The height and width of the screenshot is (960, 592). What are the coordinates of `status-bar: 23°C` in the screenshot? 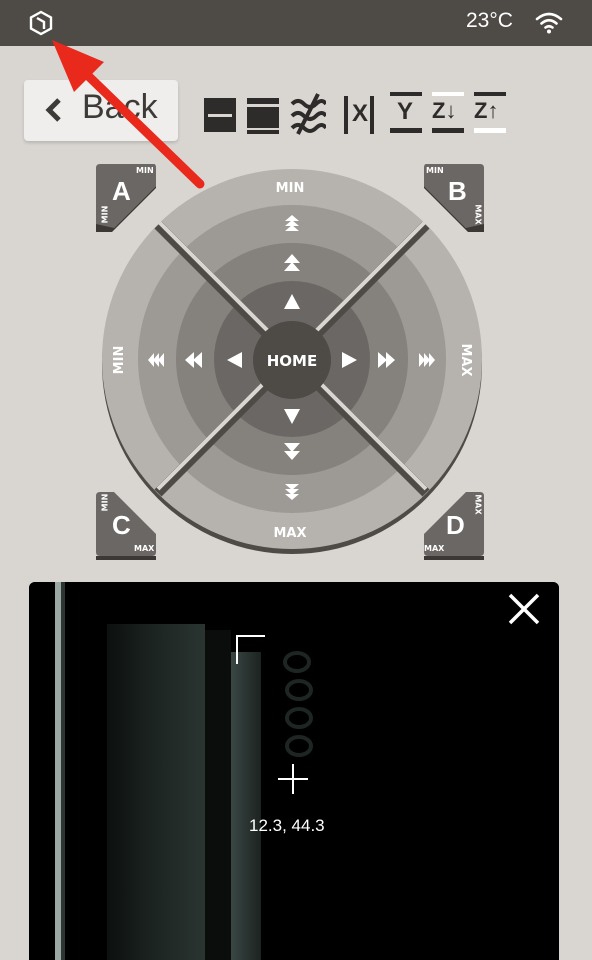 It's located at (296, 23).